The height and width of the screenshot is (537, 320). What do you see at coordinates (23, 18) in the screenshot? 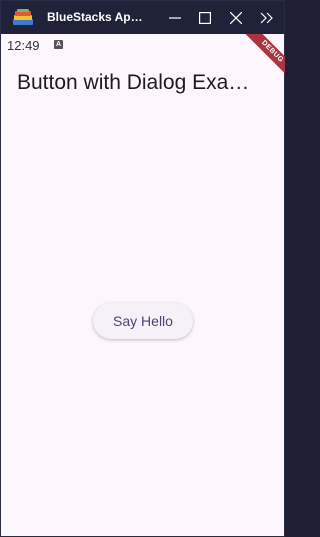
I see `bluestacks-logo-icon` at bounding box center [23, 18].